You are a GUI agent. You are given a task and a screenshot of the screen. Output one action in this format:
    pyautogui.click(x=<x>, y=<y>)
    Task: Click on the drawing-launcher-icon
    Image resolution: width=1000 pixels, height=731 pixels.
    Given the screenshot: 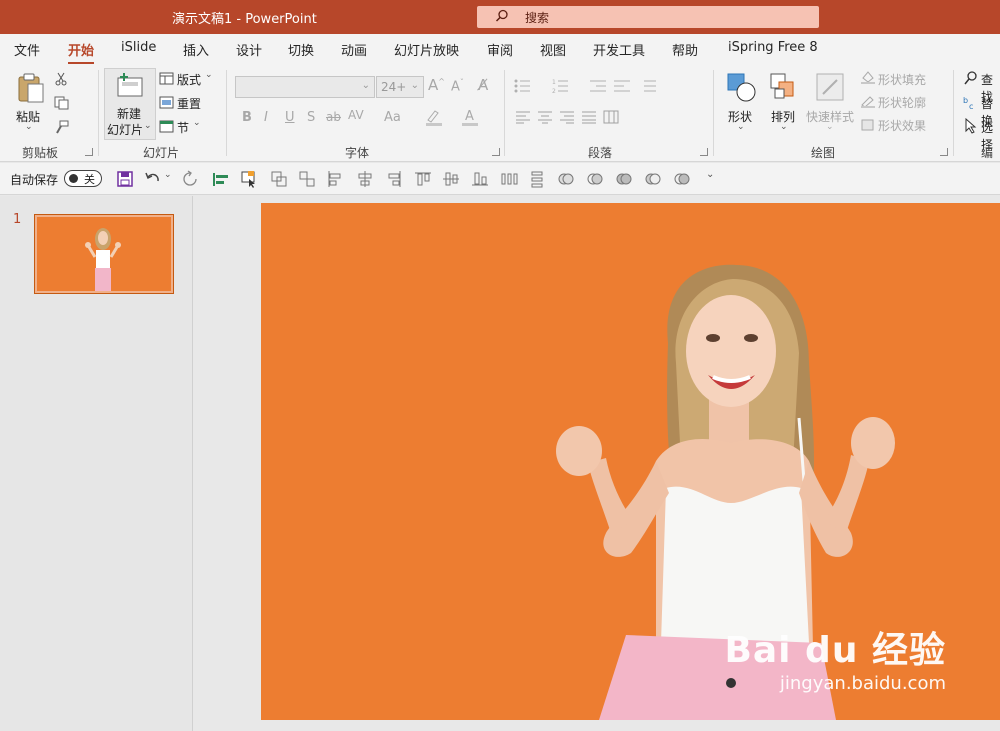 What is the action you would take?
    pyautogui.click(x=944, y=152)
    